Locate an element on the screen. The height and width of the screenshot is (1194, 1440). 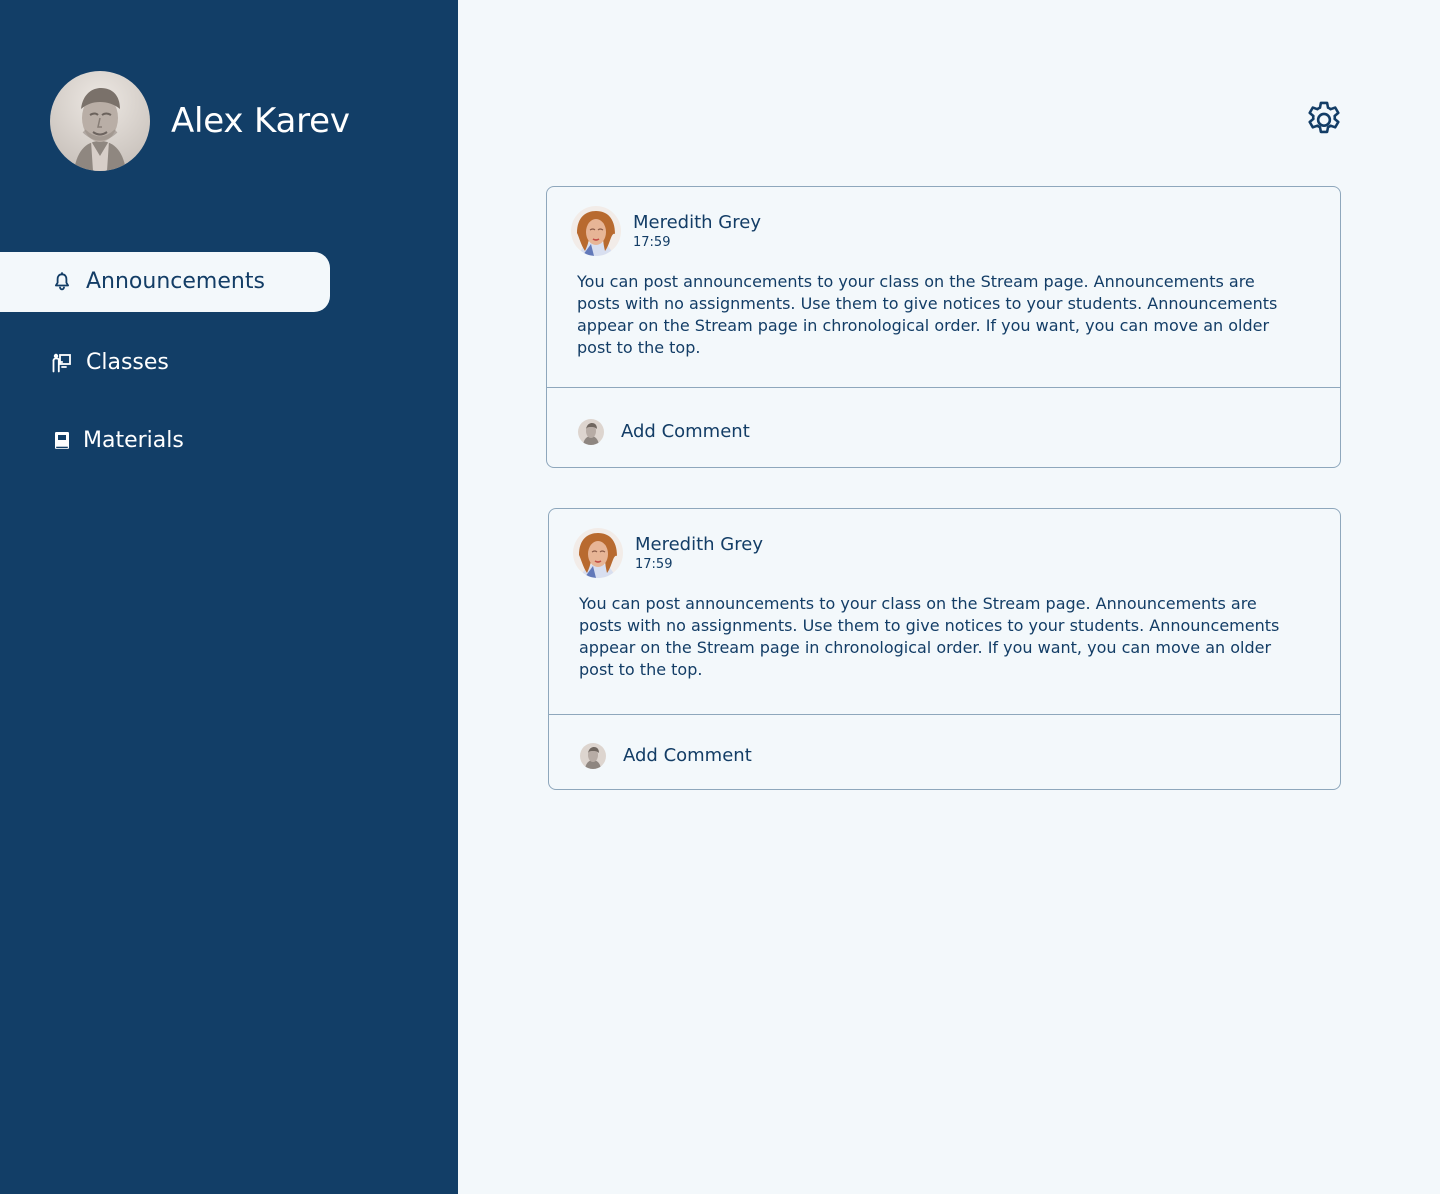
gear-icon is located at coordinates (1324, 117).